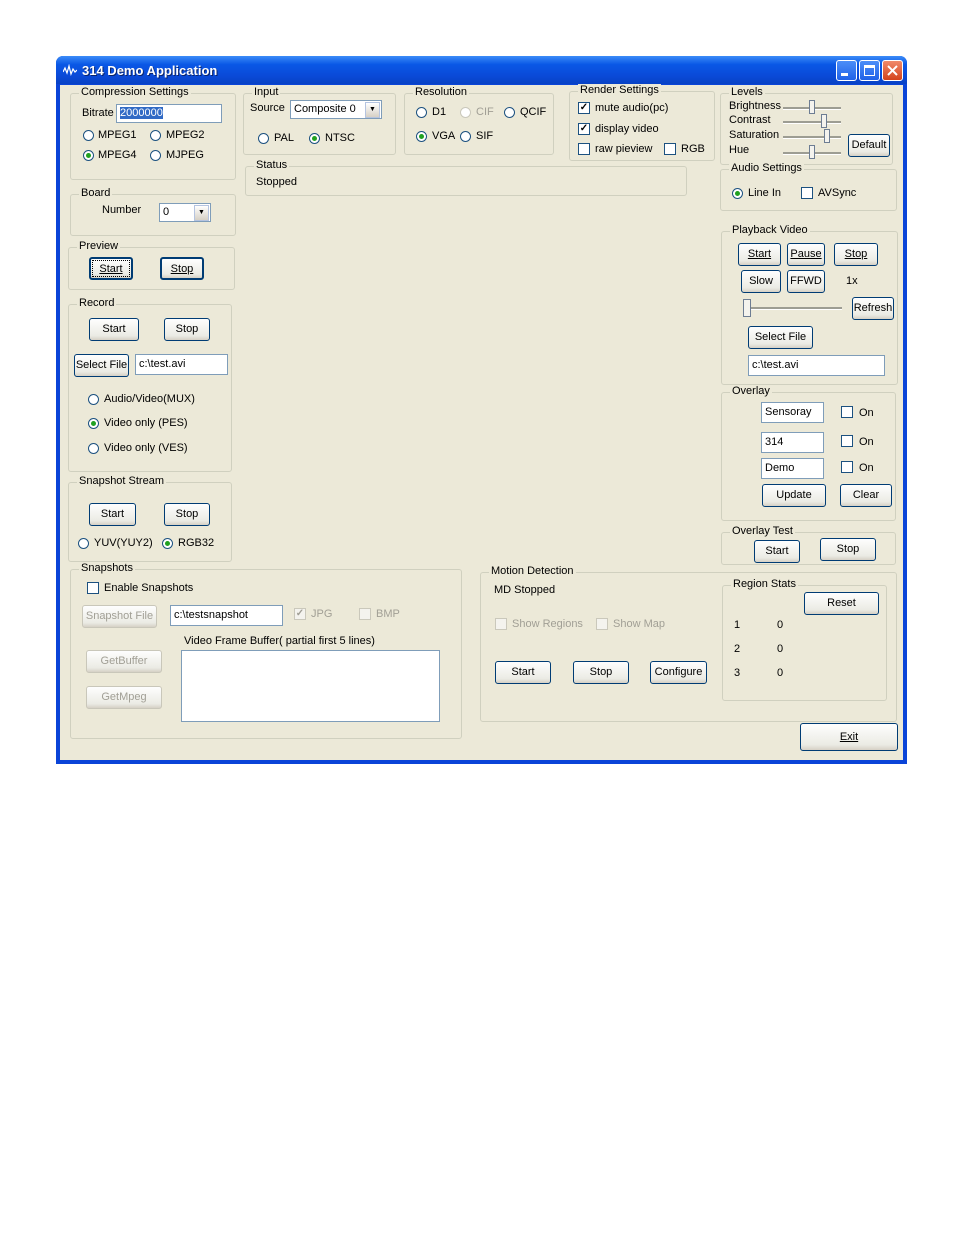 This screenshot has width=954, height=1235. Describe the element at coordinates (182, 268) in the screenshot. I see `preview-stop-button: Stop` at that location.